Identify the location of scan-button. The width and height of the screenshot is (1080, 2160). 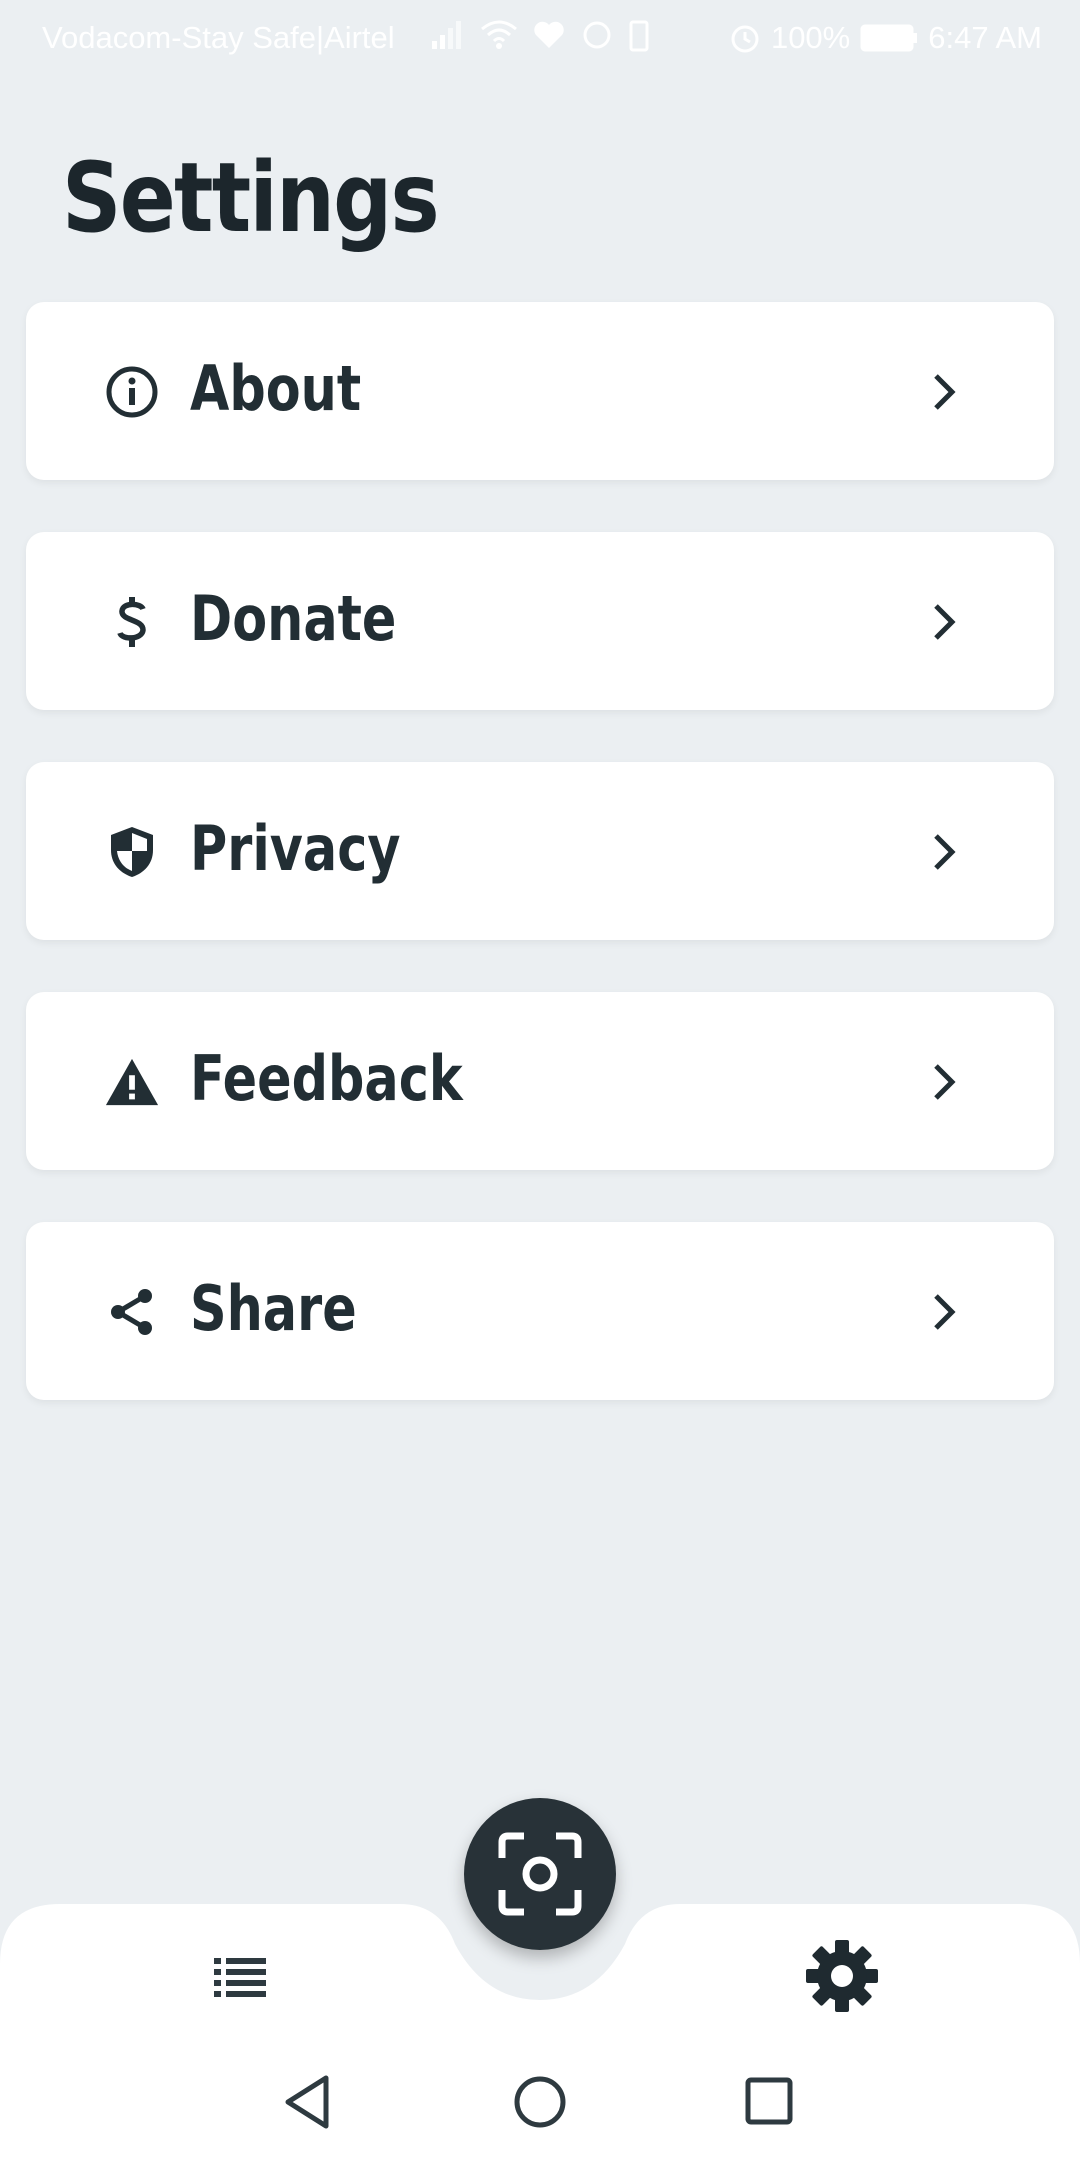
(540, 1874).